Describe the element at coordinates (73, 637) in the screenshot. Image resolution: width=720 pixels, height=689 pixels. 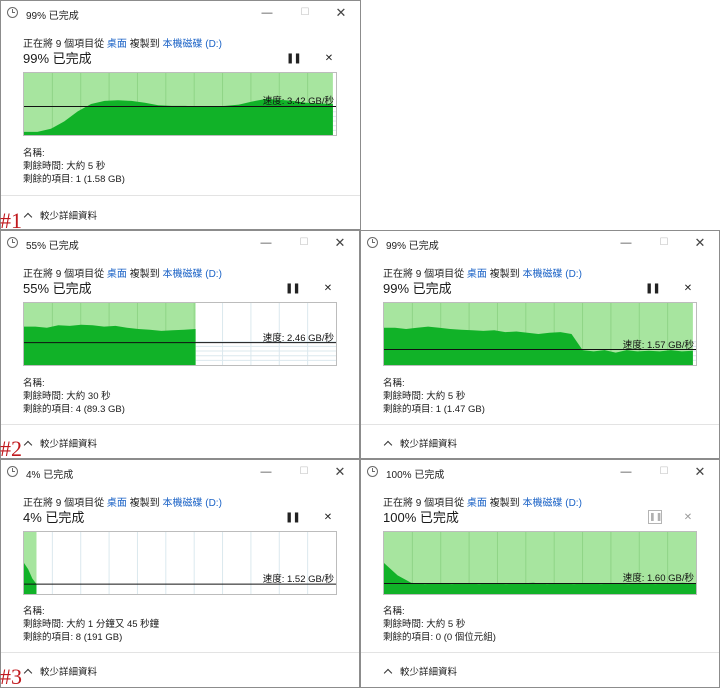
I see `items-remaining: 剩餘的項目: 8 (191 GB)` at that location.